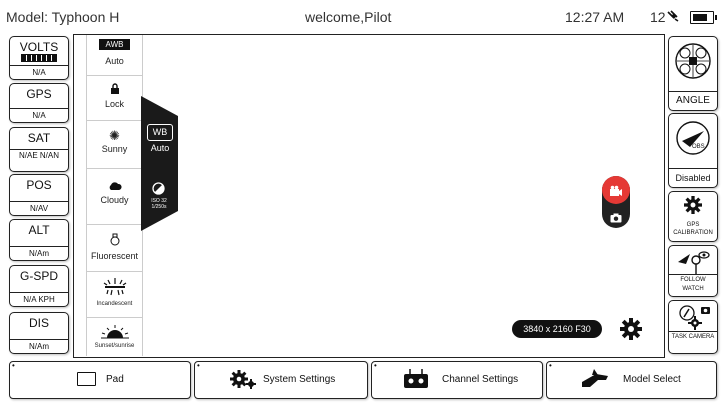 The width and height of the screenshot is (724, 403). I want to click on welcome-text: welcome,Pilot, so click(348, 17).